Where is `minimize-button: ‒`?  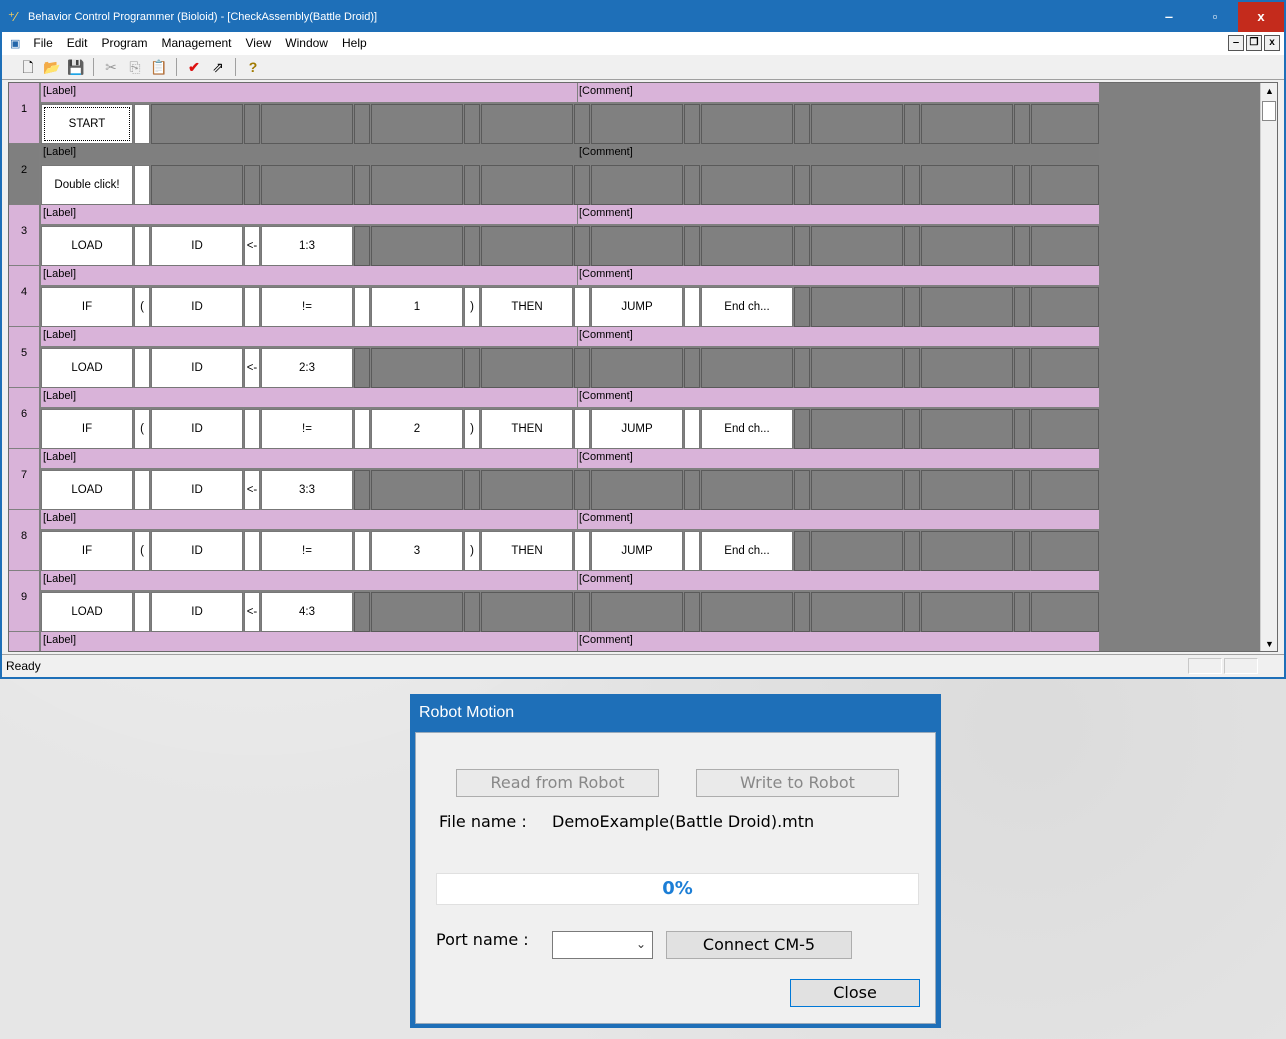 minimize-button: ‒ is located at coordinates (1169, 17).